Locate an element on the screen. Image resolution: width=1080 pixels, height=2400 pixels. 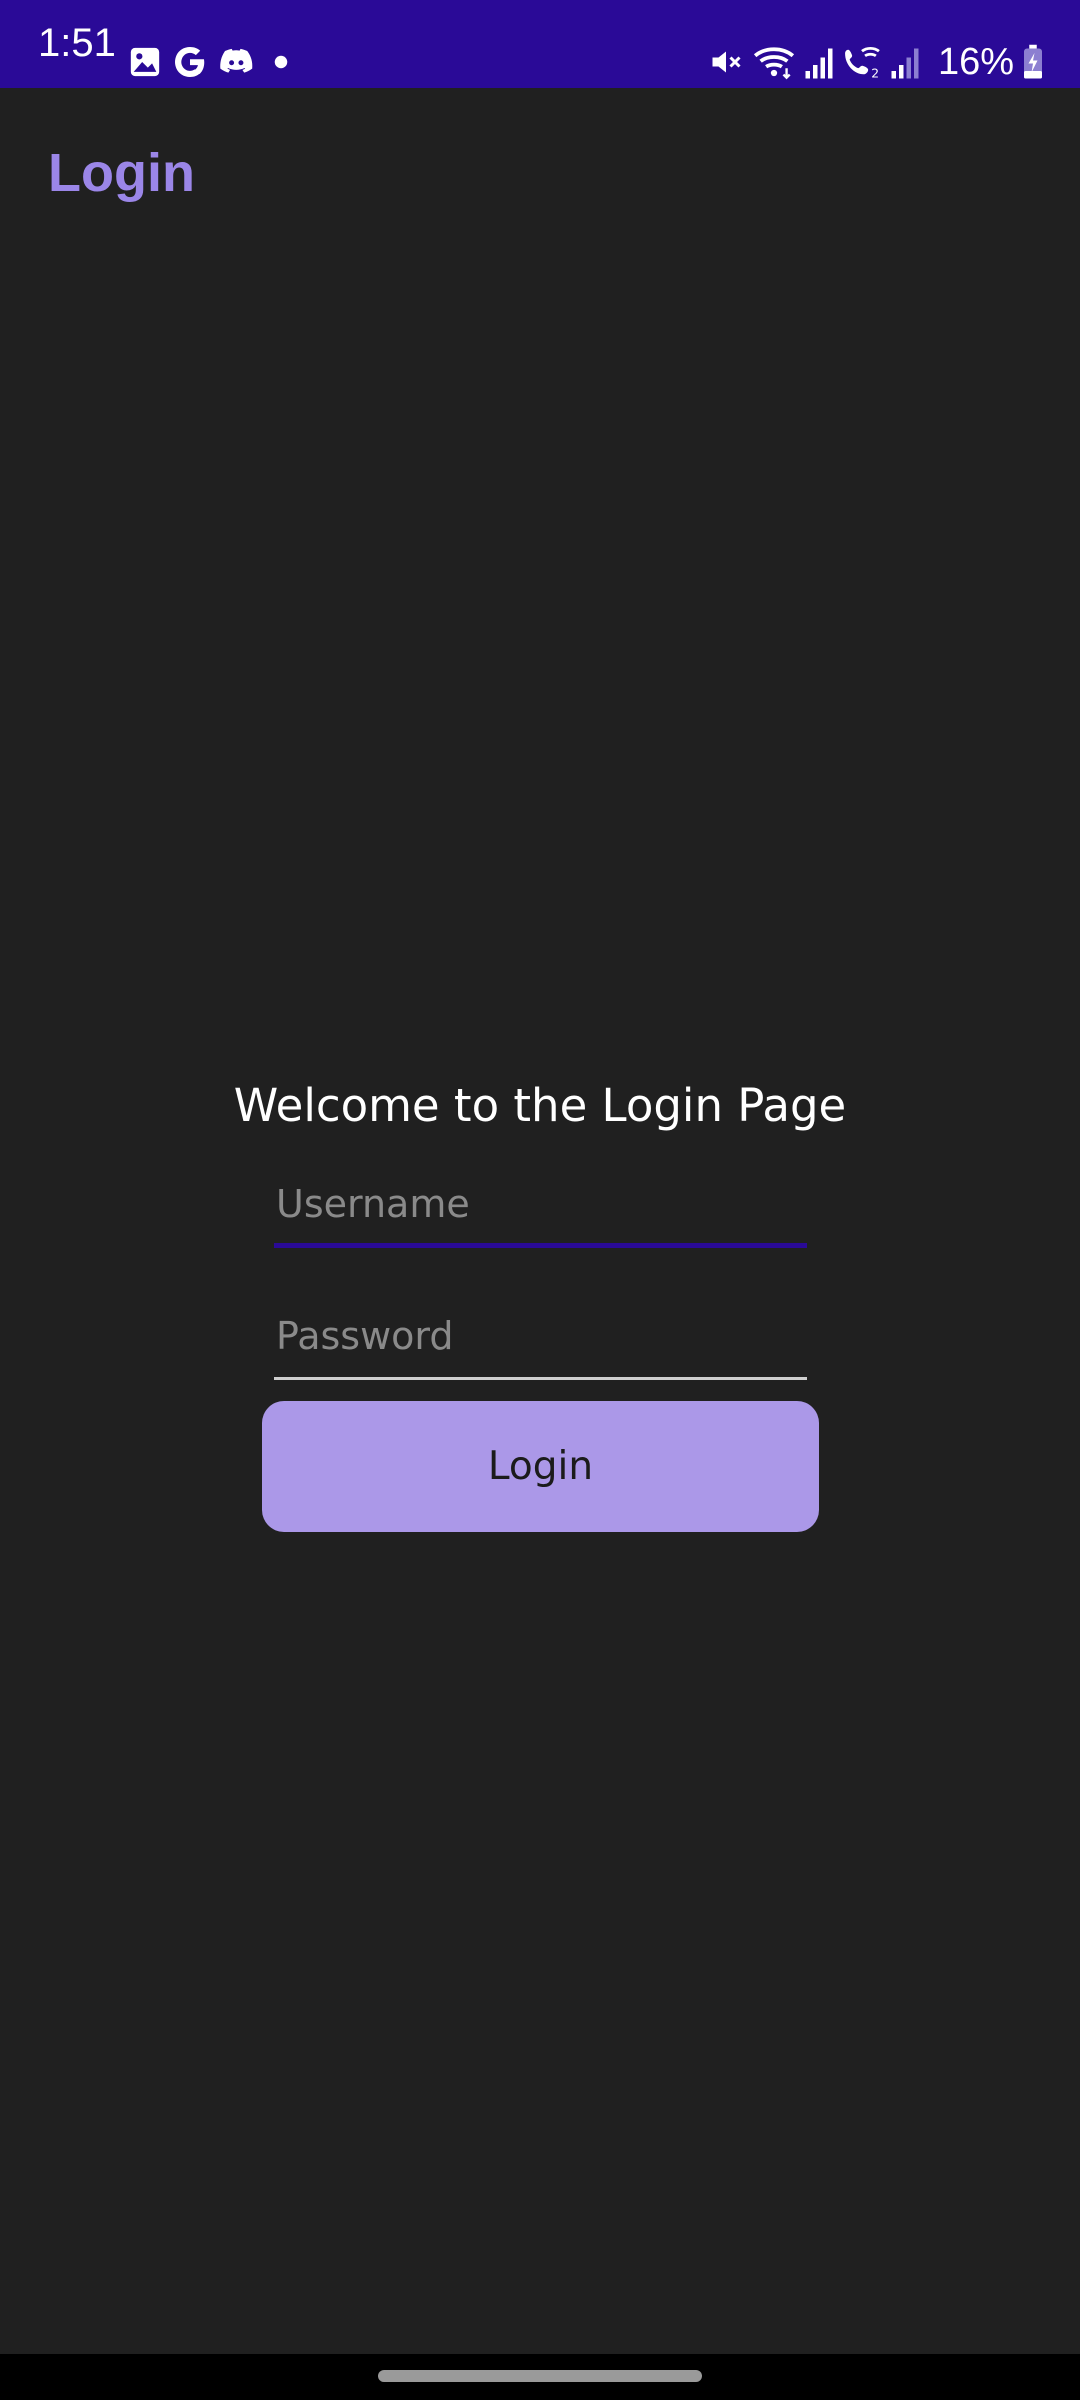
wifi-icon is located at coordinates (774, 62).